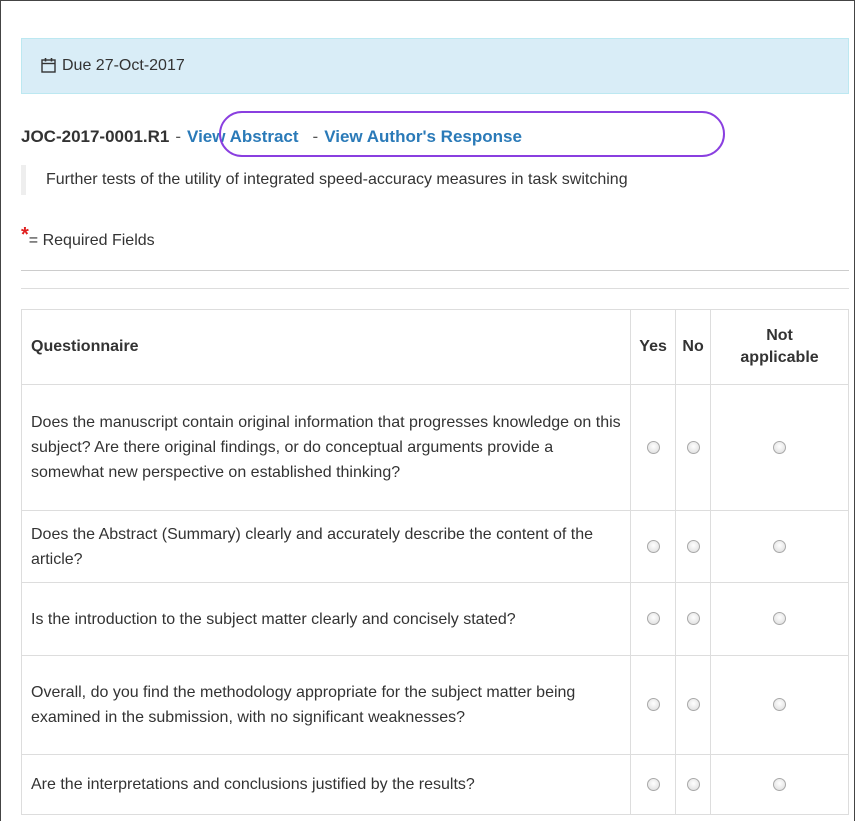 The height and width of the screenshot is (821, 857). I want to click on view-author-response-link: View Author's Response, so click(423, 137).